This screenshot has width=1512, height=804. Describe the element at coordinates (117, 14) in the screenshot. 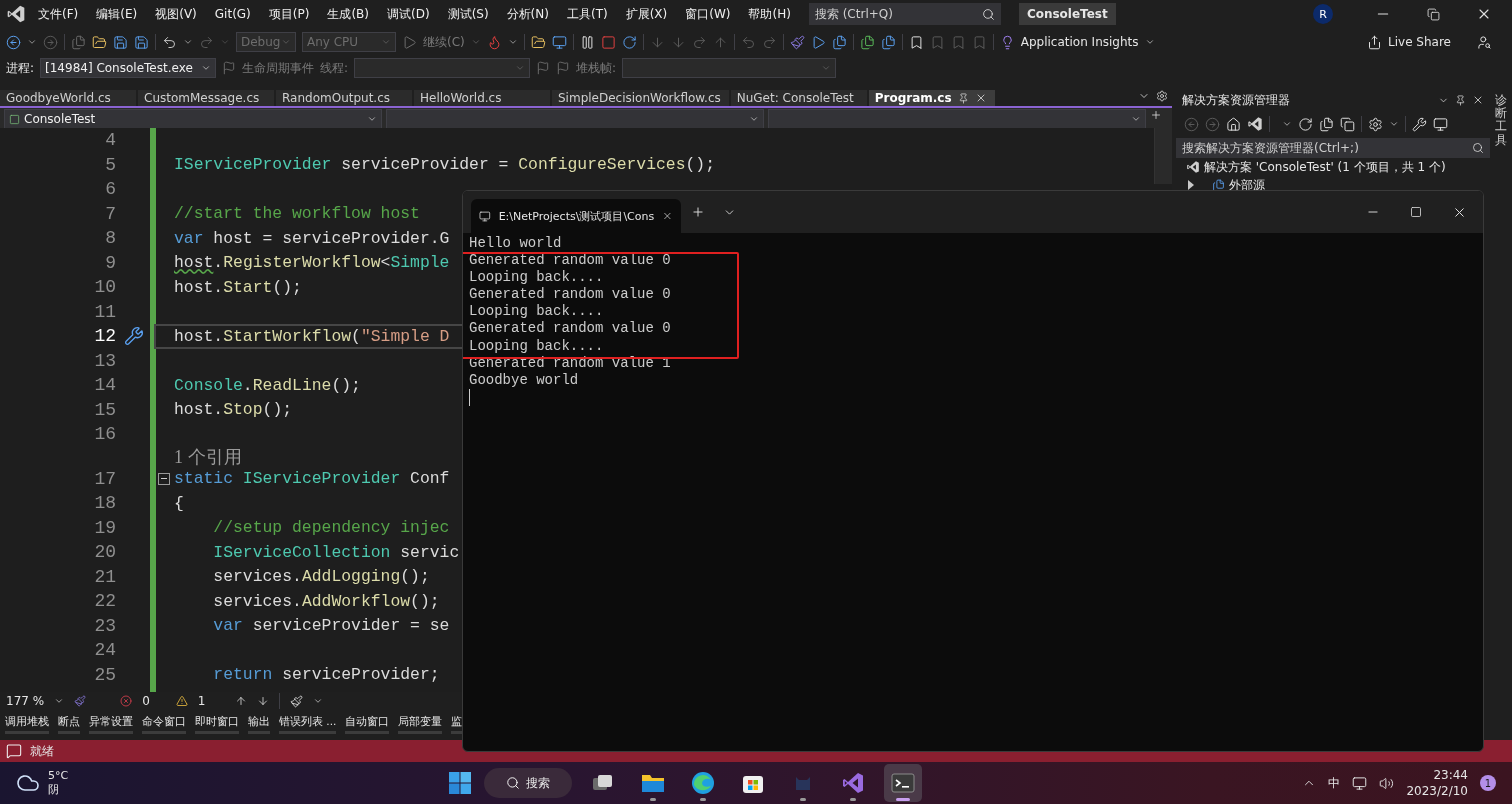

I see `menu-item: 编辑(E)` at that location.